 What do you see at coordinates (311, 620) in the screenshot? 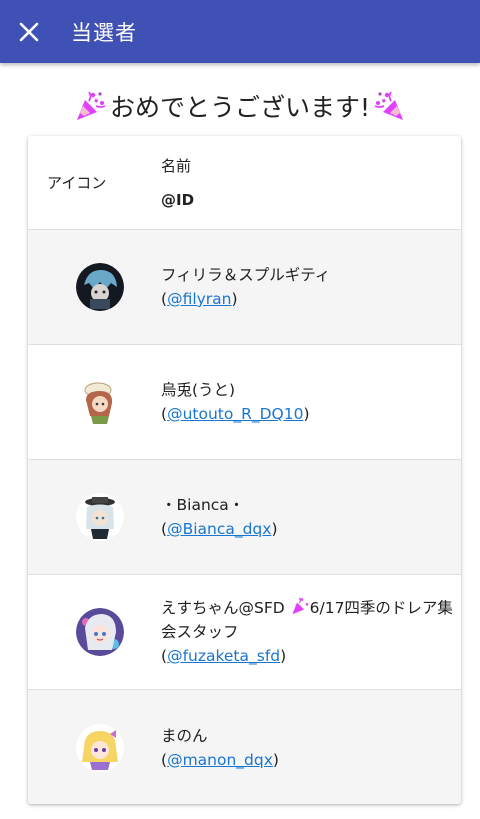
I see `winner-name: えすちゃん@SFD 6/17四季のドレア集会スタッフ` at bounding box center [311, 620].